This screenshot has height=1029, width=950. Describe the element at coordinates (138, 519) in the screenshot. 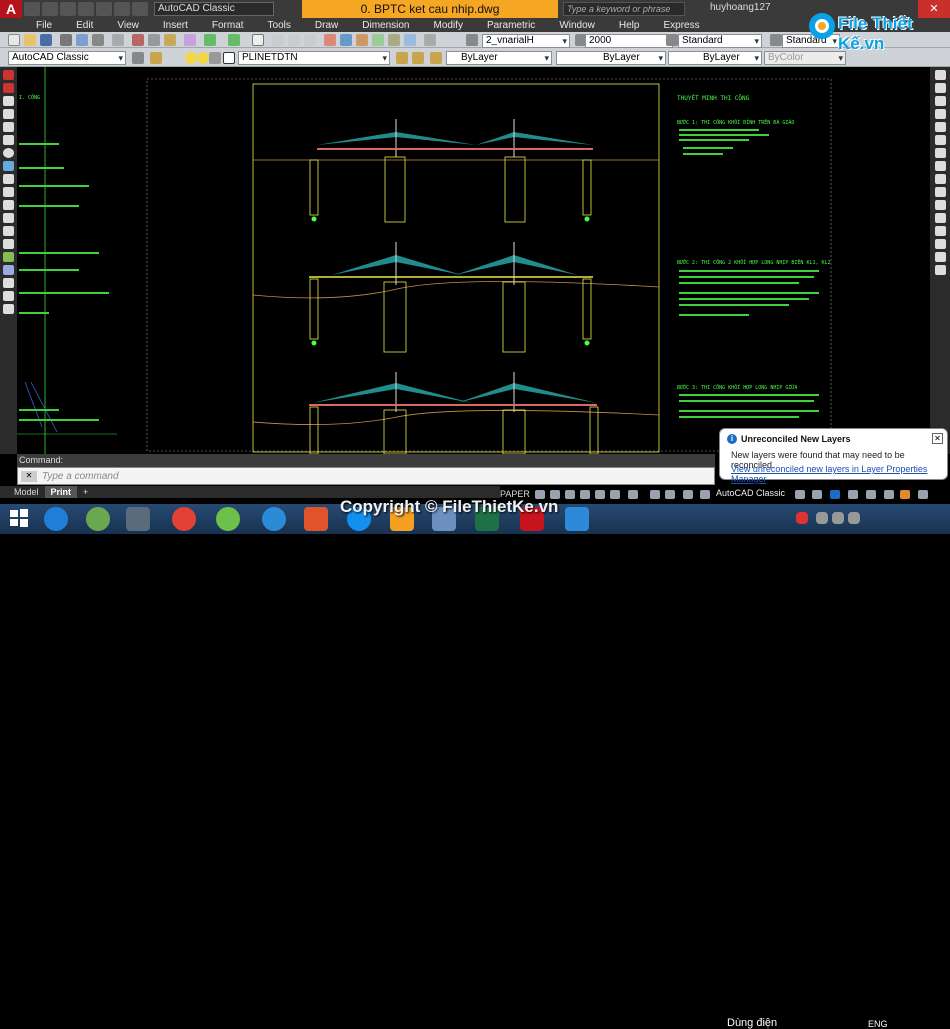

I see `media-player-icon` at that location.